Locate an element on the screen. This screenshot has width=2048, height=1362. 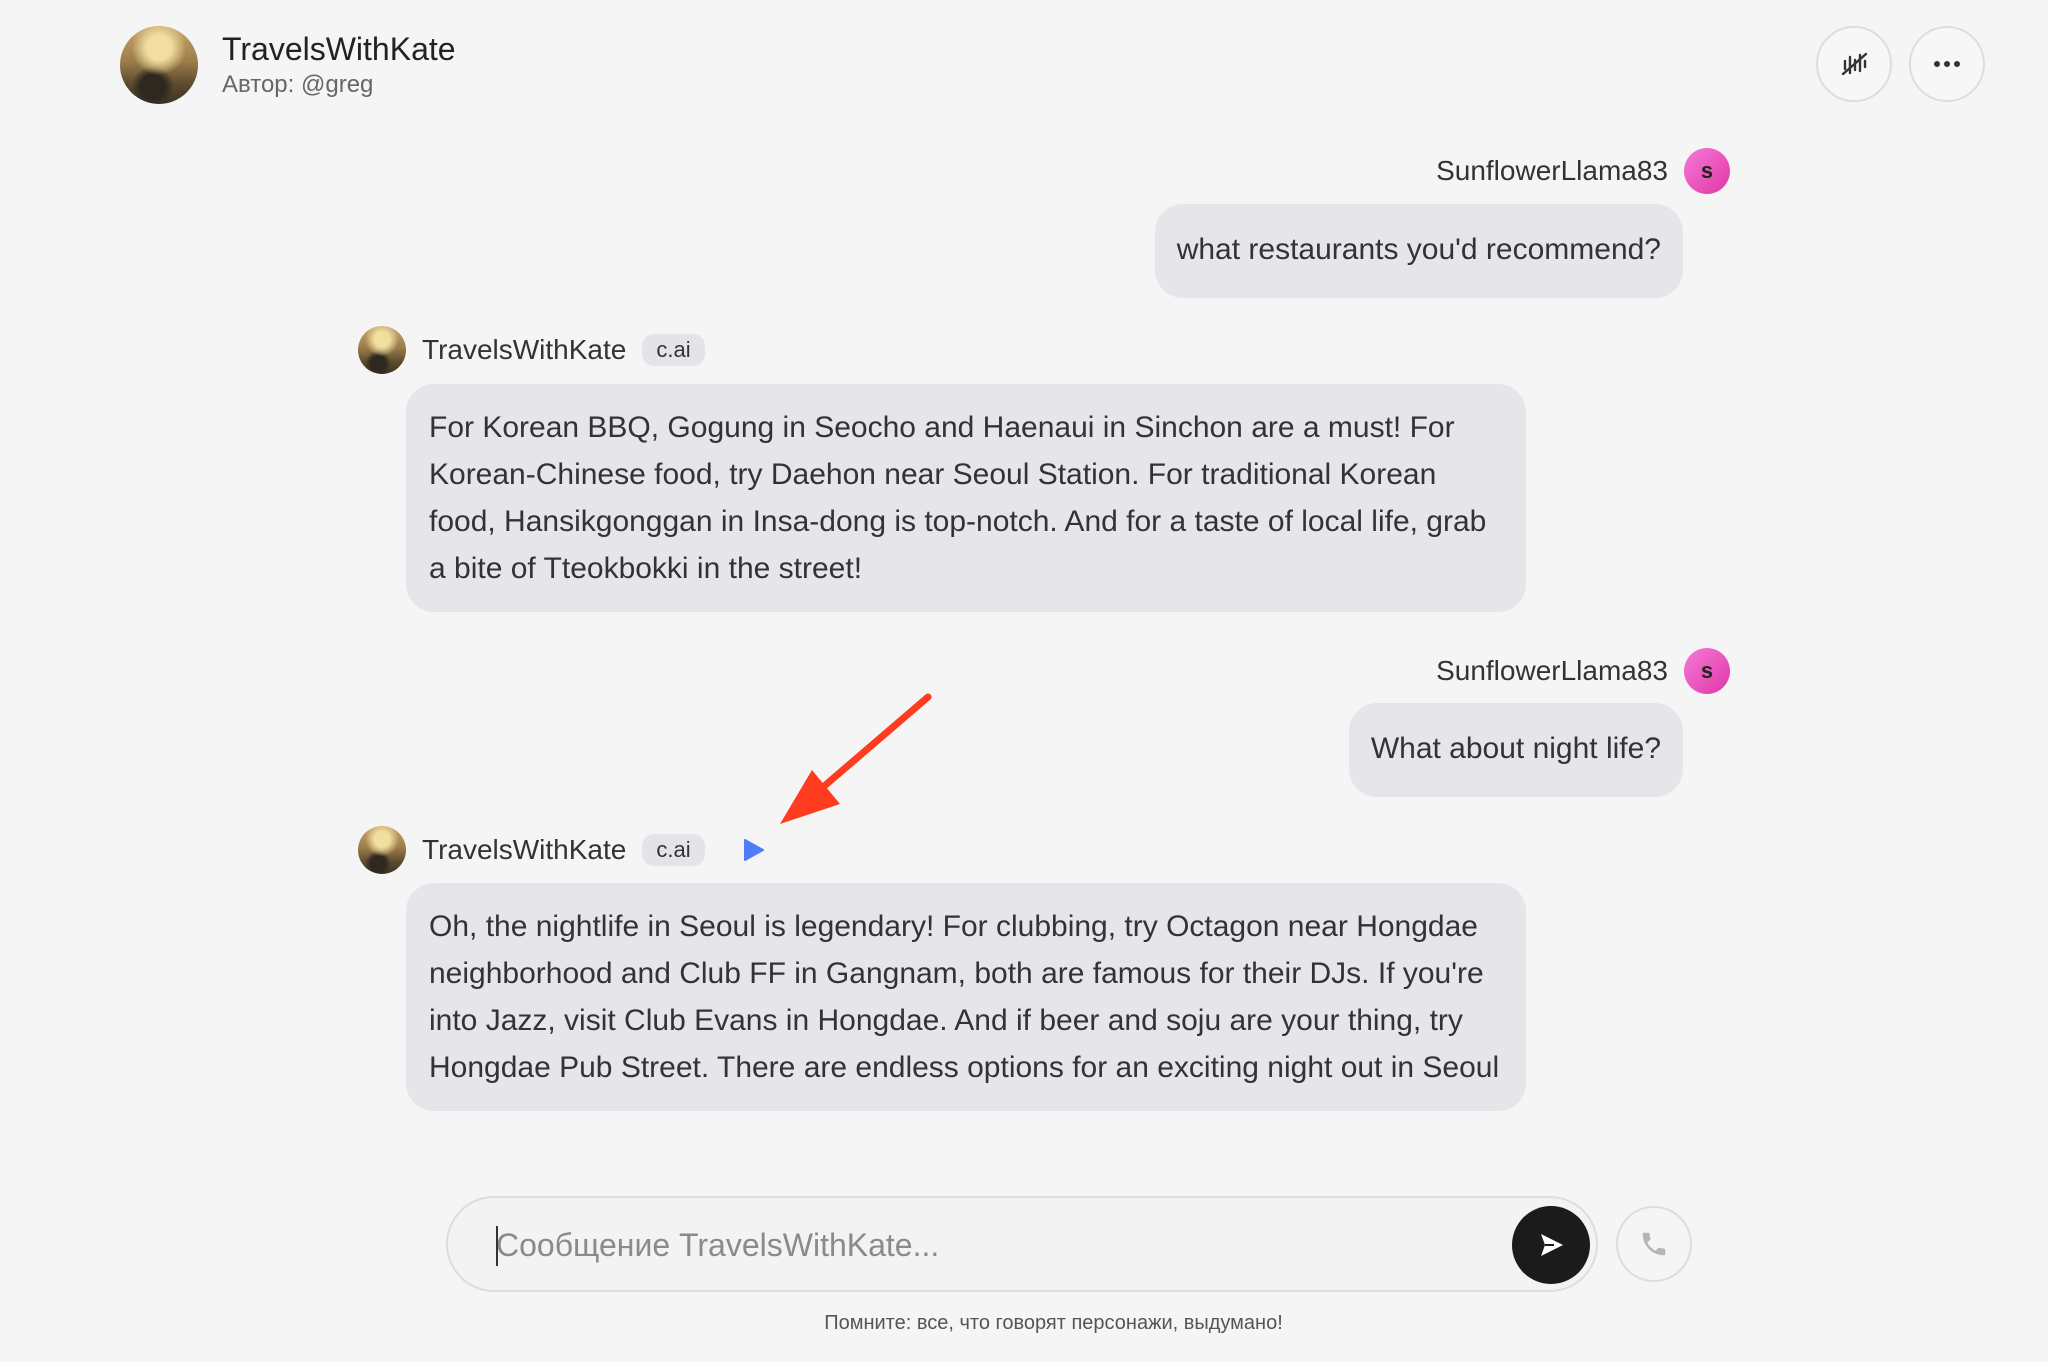
annotation-arrow is located at coordinates (856, 758).